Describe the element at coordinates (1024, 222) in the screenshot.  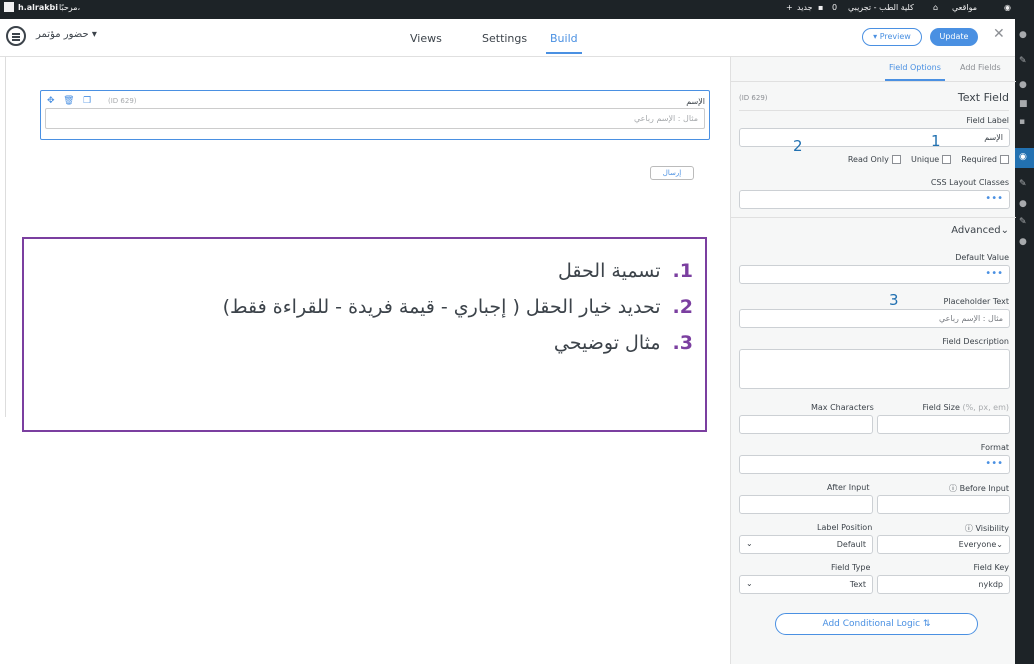
I see `tools-icon: ✎` at that location.